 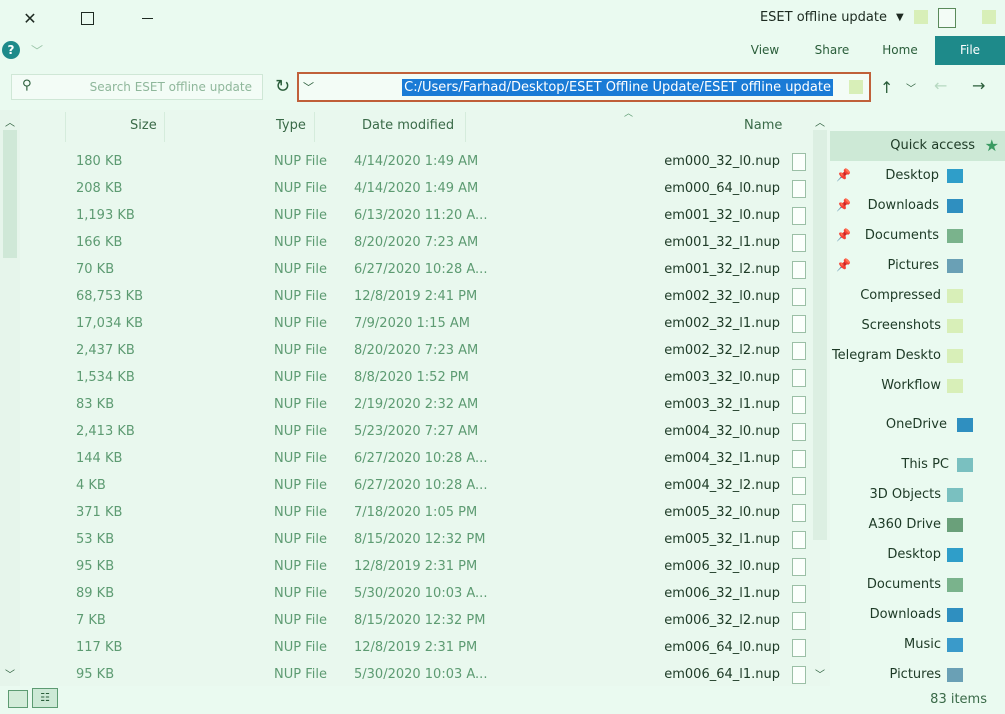 What do you see at coordinates (900, 17) in the screenshot?
I see `quick-access-dropdown-icon: ▼` at bounding box center [900, 17].